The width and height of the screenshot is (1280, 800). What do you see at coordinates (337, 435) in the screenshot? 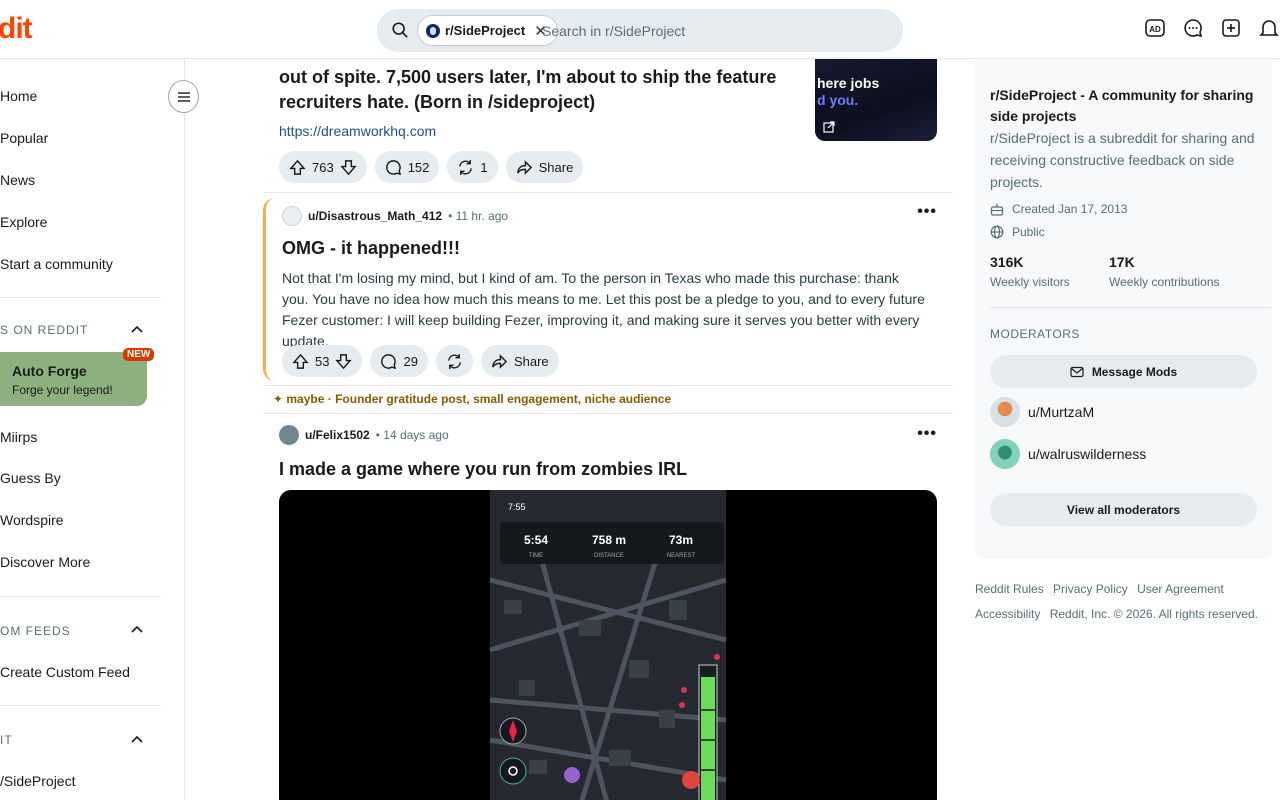
I see `post-author: u/Felix1502` at bounding box center [337, 435].